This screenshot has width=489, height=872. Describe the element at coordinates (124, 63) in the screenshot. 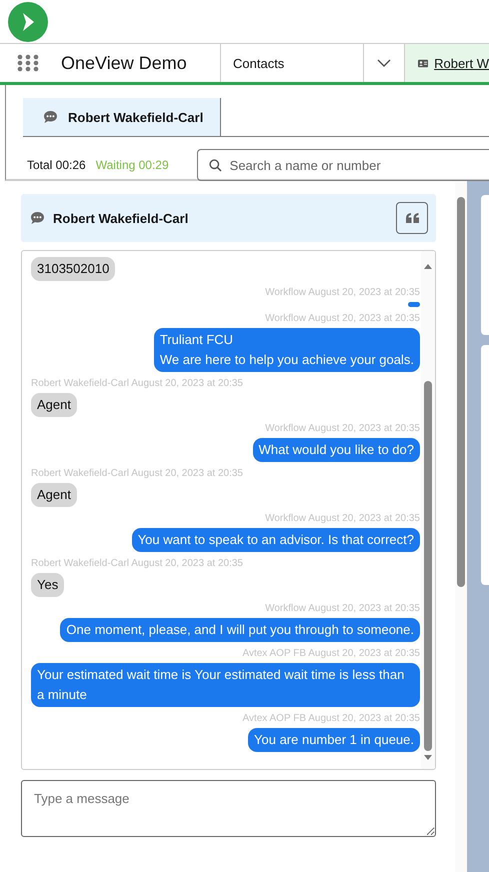

I see `app-title: OneView Demo` at that location.